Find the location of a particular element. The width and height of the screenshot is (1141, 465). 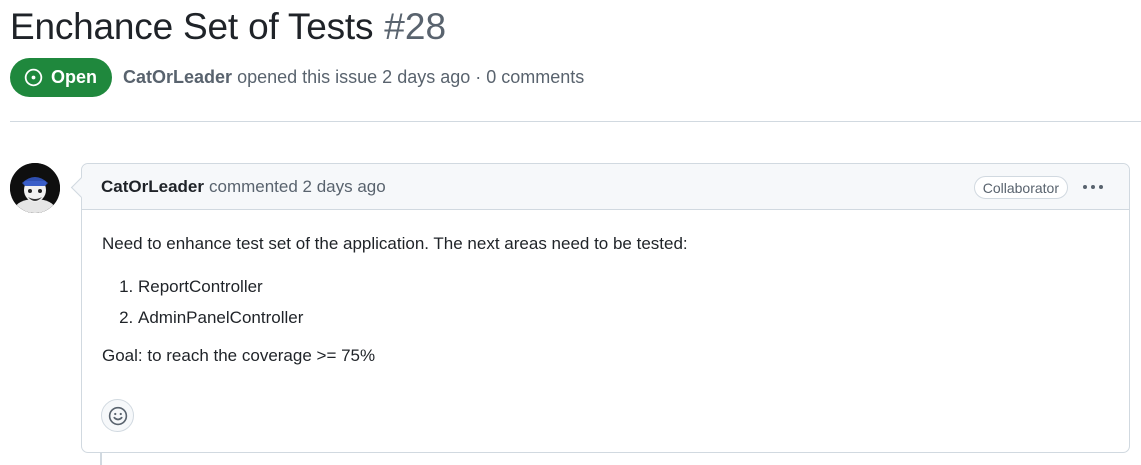

user-avatar is located at coordinates (35, 188).